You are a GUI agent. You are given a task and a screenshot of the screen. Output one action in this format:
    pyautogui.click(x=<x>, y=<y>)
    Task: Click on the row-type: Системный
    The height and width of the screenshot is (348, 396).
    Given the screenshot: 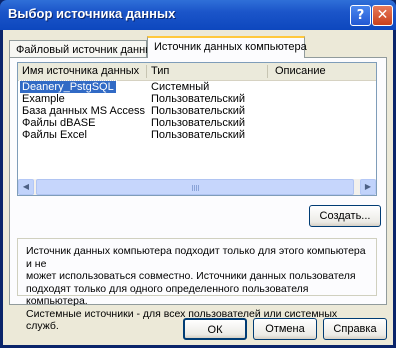 What is the action you would take?
    pyautogui.click(x=180, y=87)
    